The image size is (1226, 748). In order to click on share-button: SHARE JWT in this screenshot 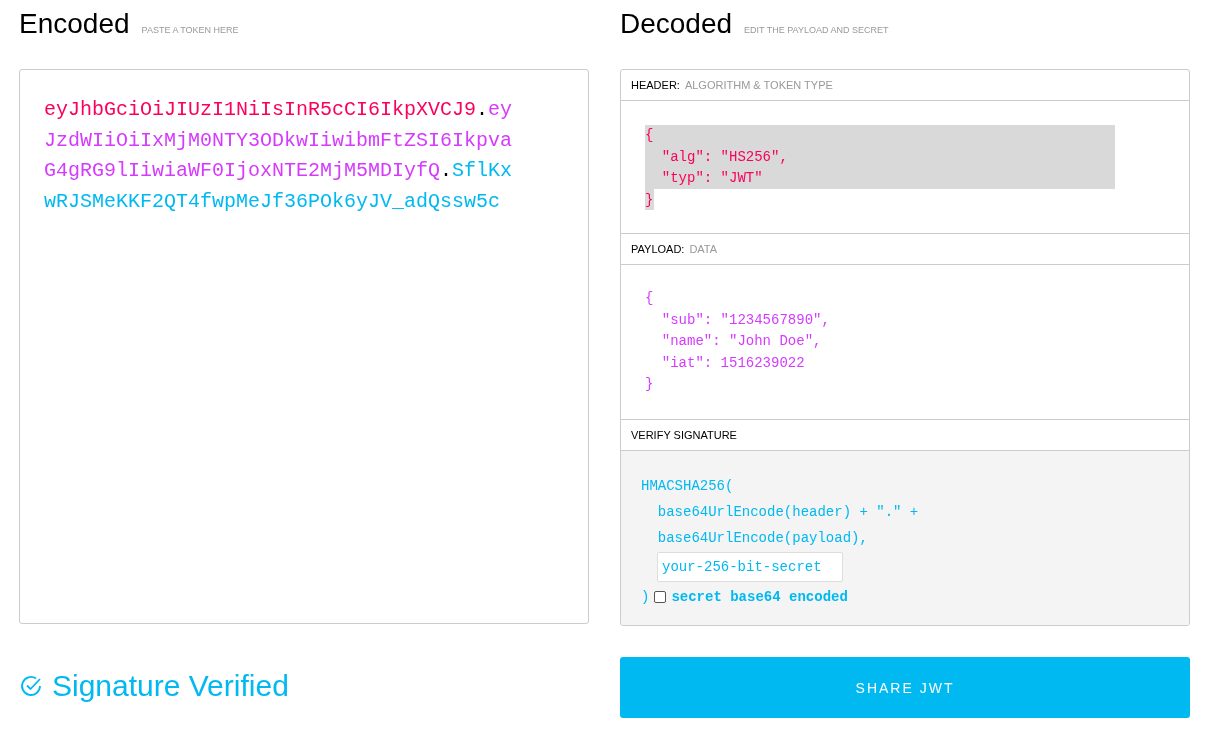, I will do `click(905, 687)`.